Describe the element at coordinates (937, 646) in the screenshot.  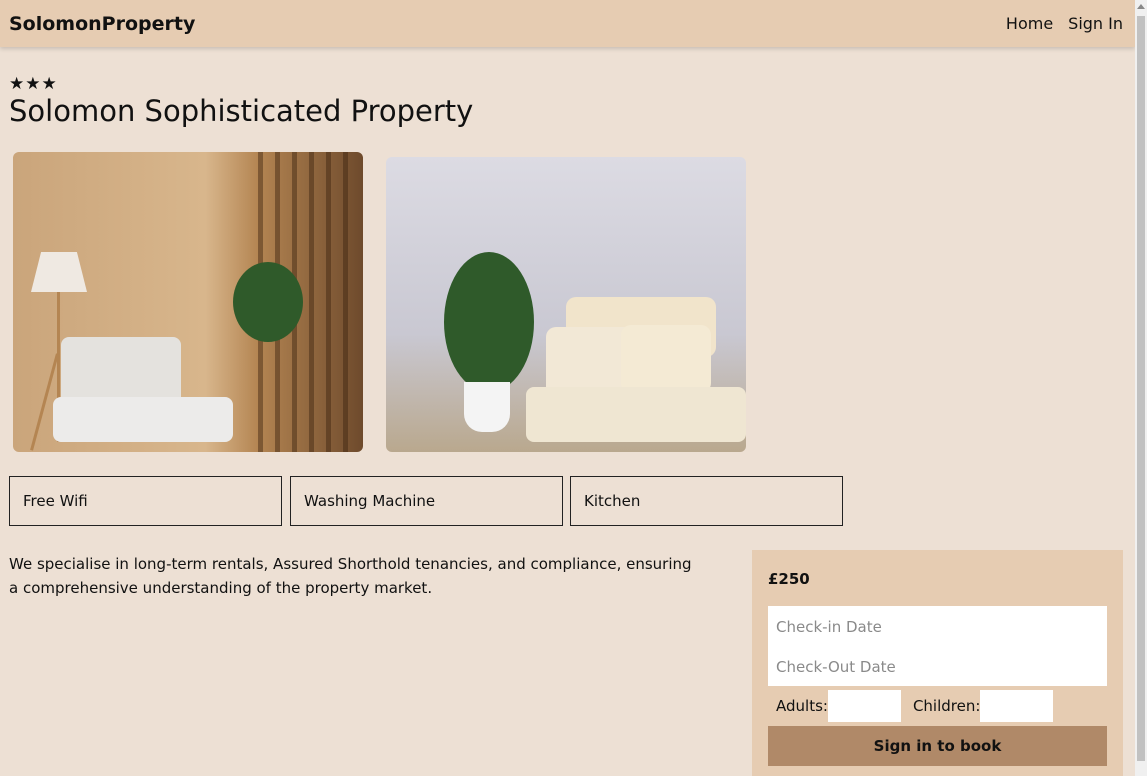
I see `date-inputs: Check-in Date Check-Out Date` at that location.